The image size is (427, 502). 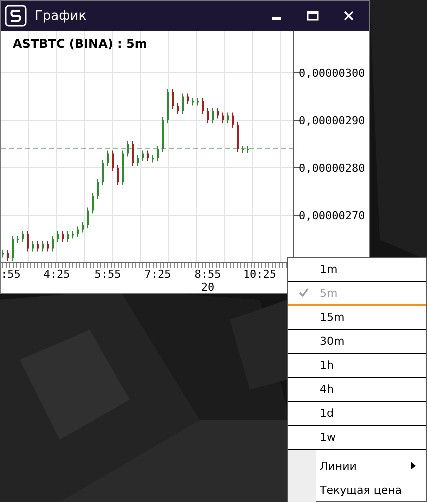 What do you see at coordinates (304, 293) in the screenshot?
I see `check-icon` at bounding box center [304, 293].